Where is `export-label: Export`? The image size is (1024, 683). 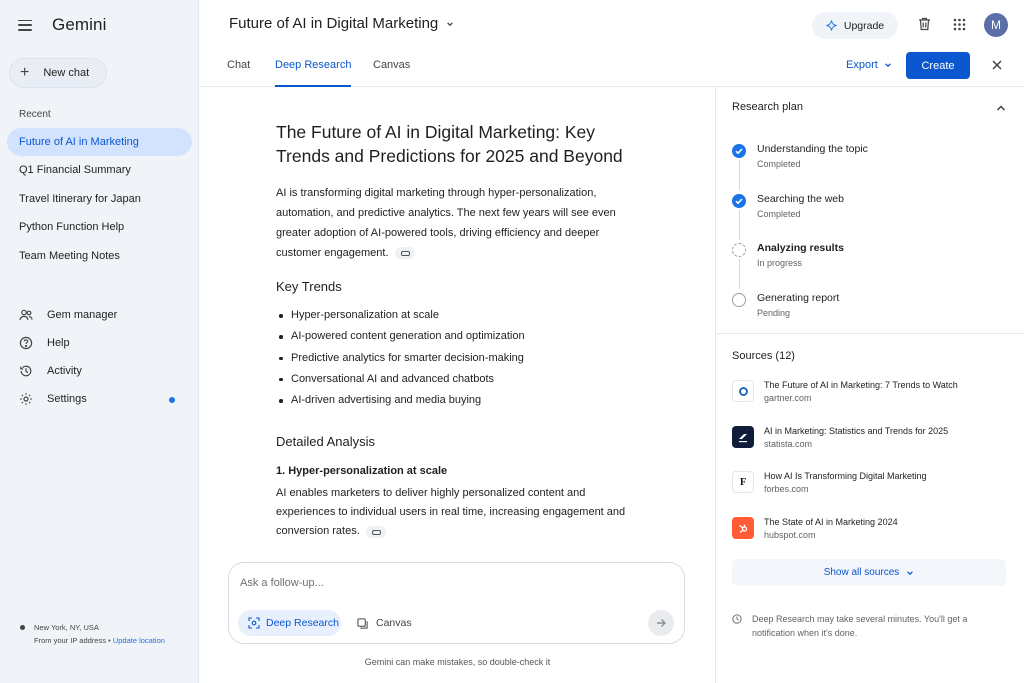 export-label: Export is located at coordinates (862, 65).